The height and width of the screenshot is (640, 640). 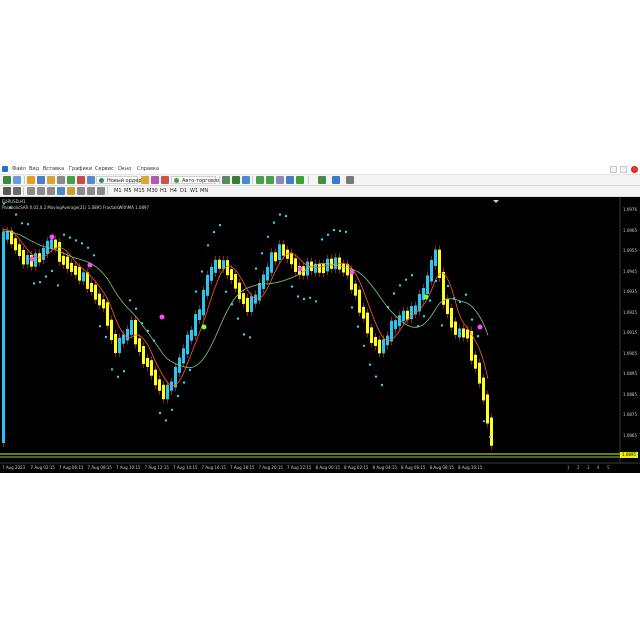 What do you see at coordinates (128, 467) in the screenshot?
I see `time-axis-label: 7 Aug 10:15` at bounding box center [128, 467].